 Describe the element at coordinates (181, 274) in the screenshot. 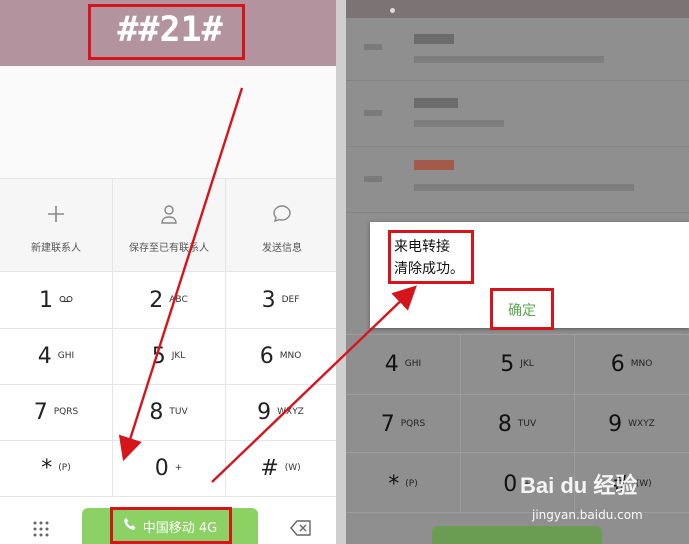

I see `arrow-number-to-keypad` at that location.